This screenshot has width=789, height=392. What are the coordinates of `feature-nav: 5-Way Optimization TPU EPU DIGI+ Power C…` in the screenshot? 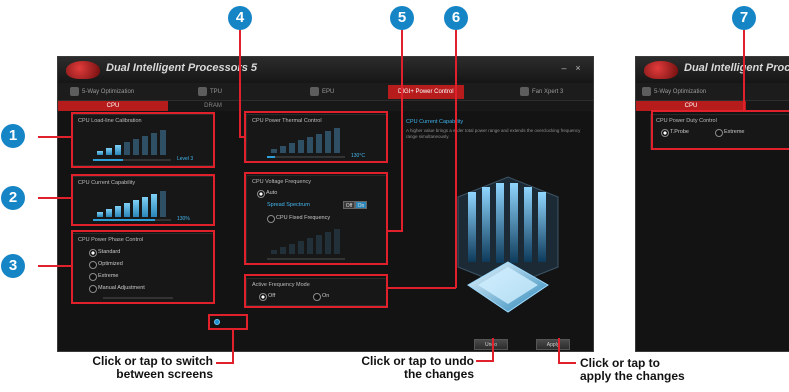 It's located at (325, 92).